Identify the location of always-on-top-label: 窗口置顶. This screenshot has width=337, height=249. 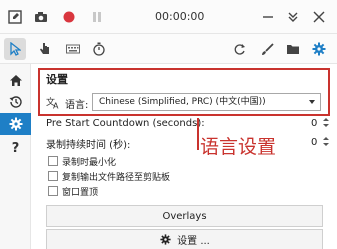
(80, 193).